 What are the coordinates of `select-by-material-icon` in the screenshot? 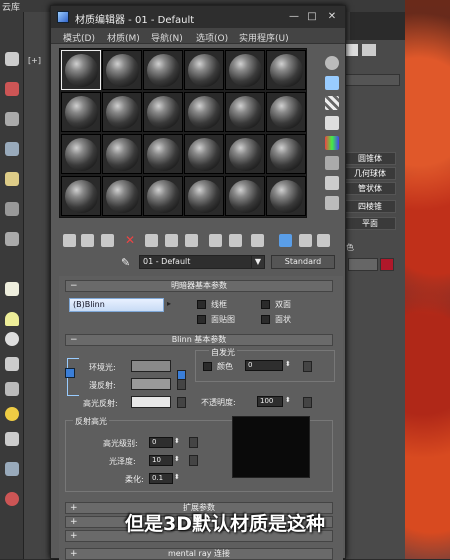 It's located at (332, 203).